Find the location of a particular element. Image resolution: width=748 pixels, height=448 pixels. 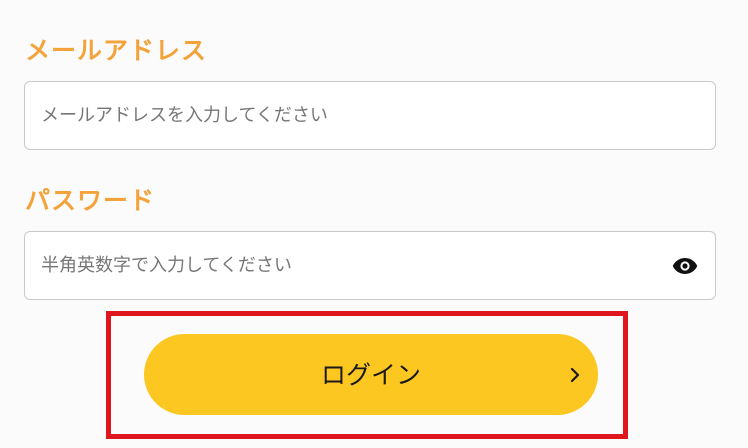

email-label: メールアドレス is located at coordinates (116, 50).